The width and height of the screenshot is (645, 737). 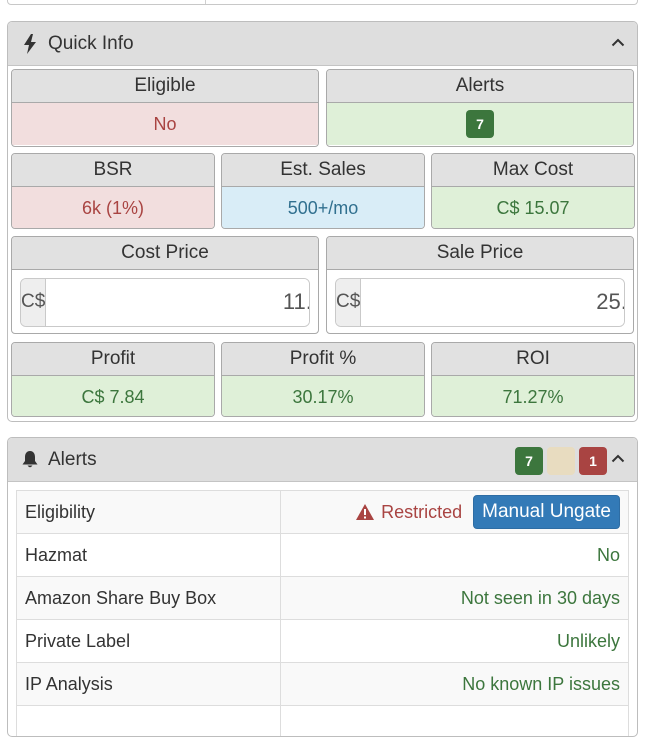 I want to click on sale-price-box: Sale Price C$, so click(x=480, y=285).